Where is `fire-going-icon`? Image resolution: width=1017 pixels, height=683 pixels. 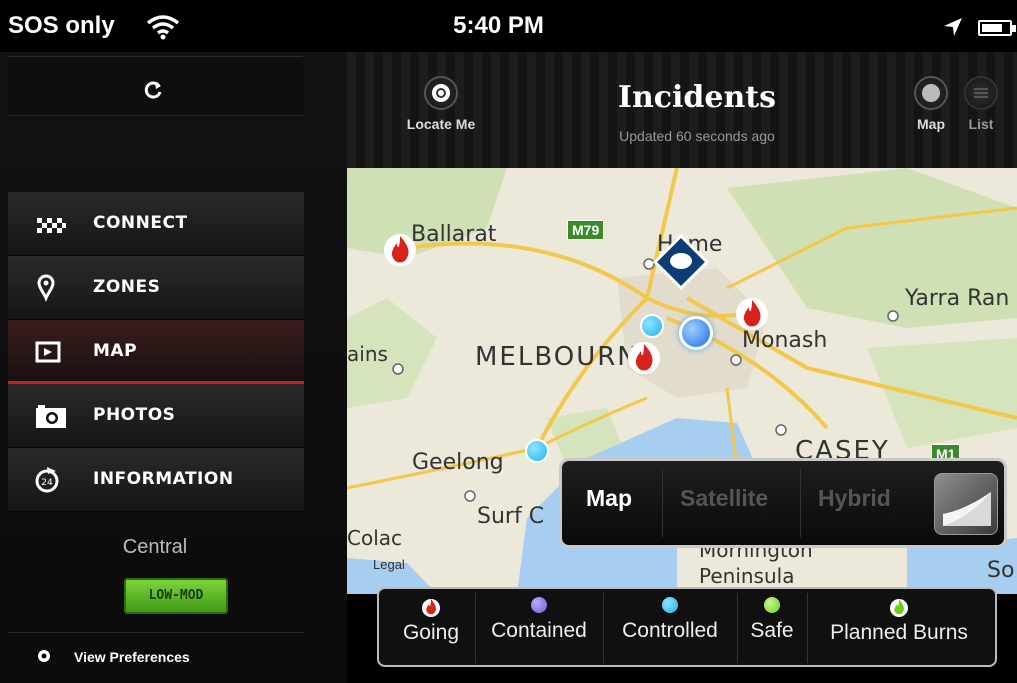 fire-going-icon is located at coordinates (431, 608).